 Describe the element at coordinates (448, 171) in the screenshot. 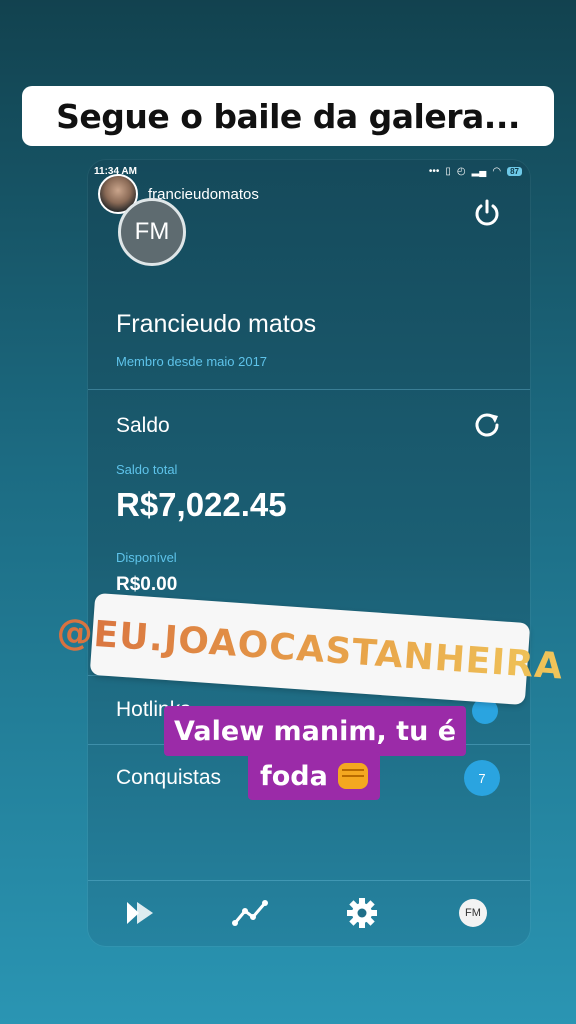

I see `vibrate-icon: ▯` at that location.